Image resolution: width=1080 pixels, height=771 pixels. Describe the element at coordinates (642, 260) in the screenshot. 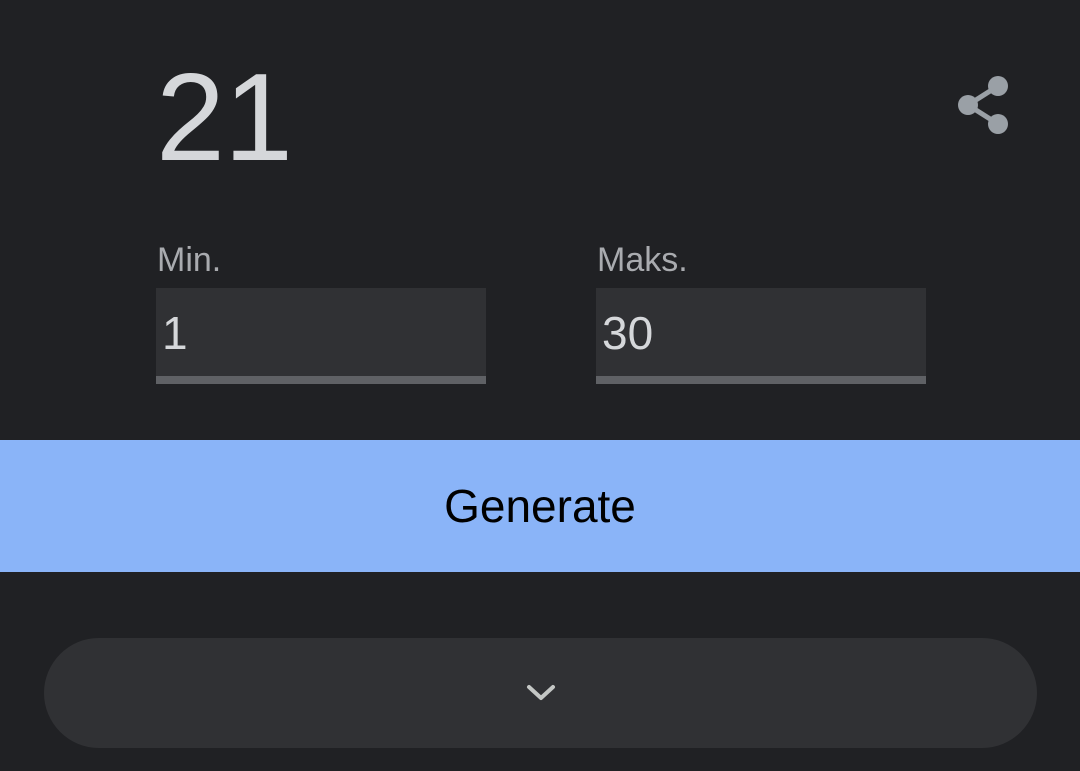

I see `max-label: Maks.` at that location.